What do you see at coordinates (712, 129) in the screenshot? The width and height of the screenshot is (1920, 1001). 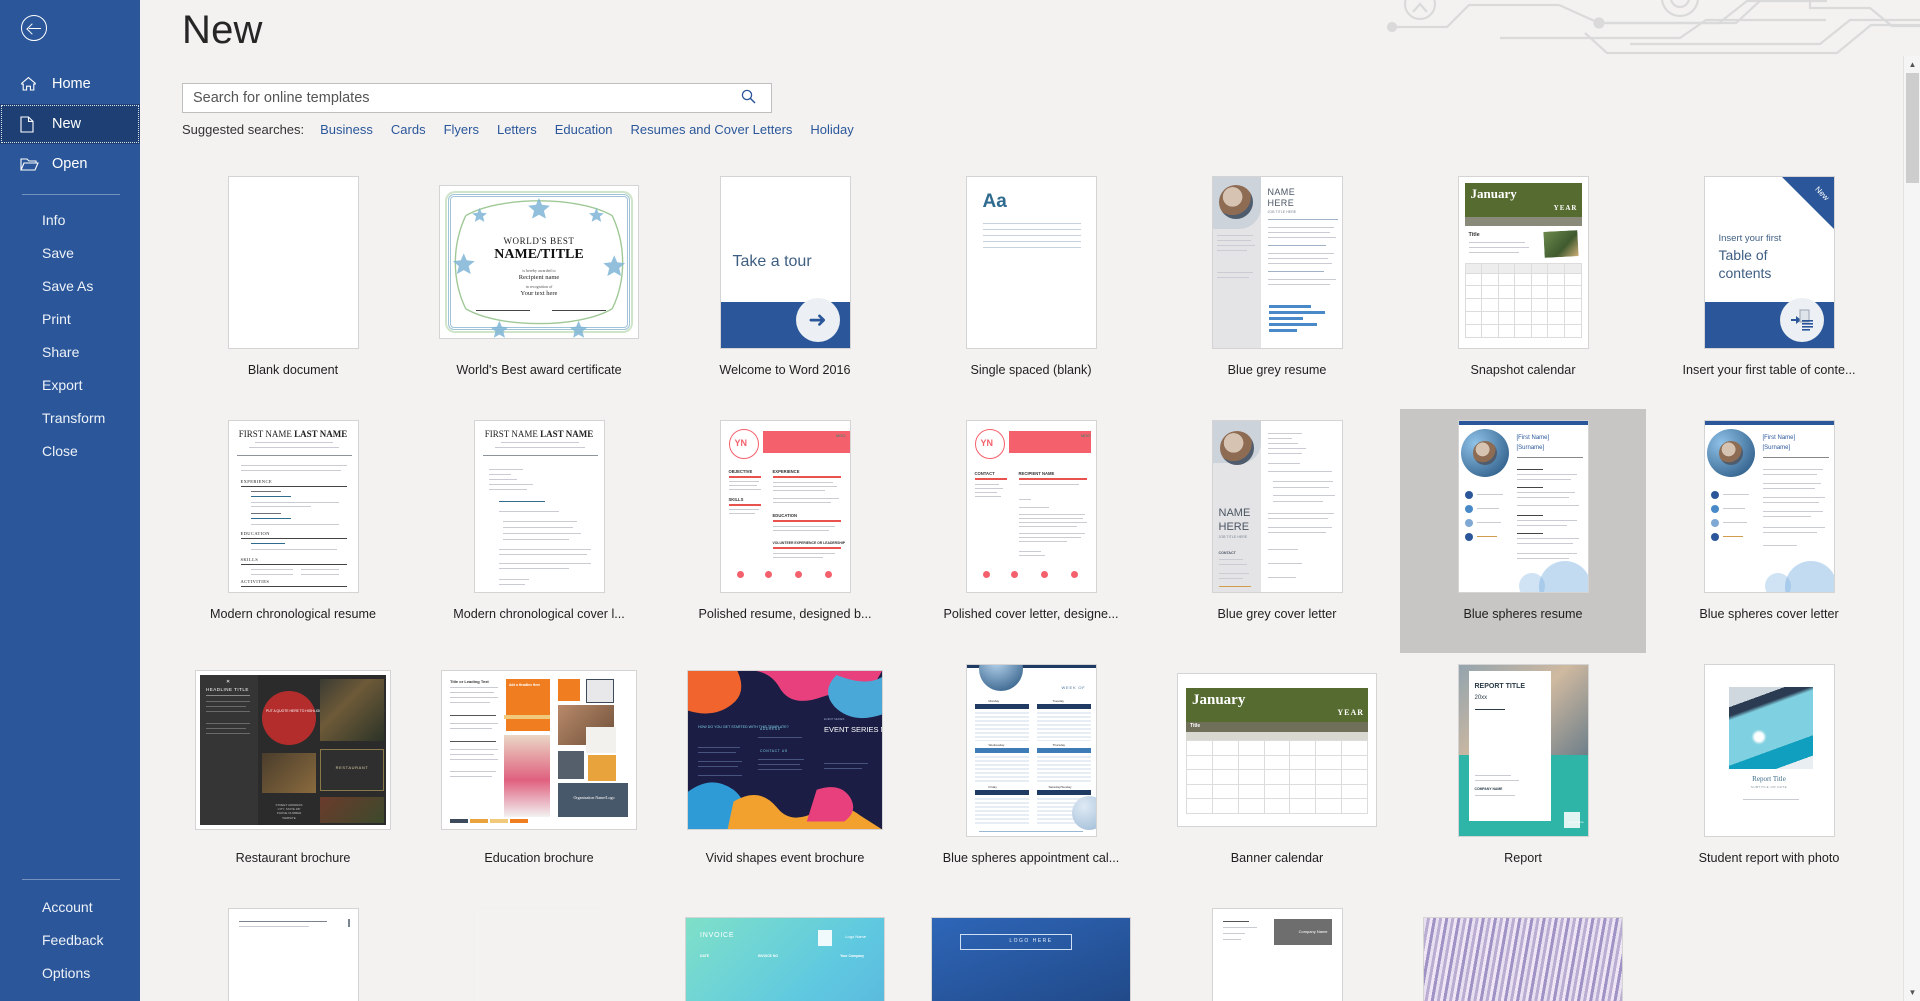 I see `suggested-search-resumes: Resumes and Cover Letters` at bounding box center [712, 129].